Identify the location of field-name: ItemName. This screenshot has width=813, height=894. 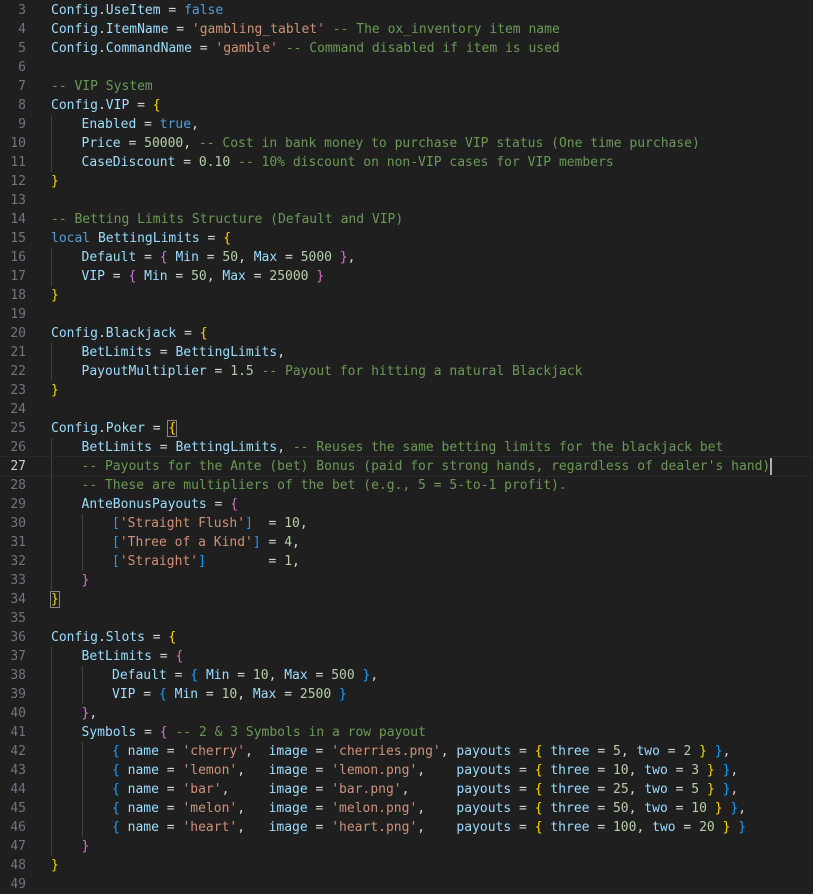
(137, 29).